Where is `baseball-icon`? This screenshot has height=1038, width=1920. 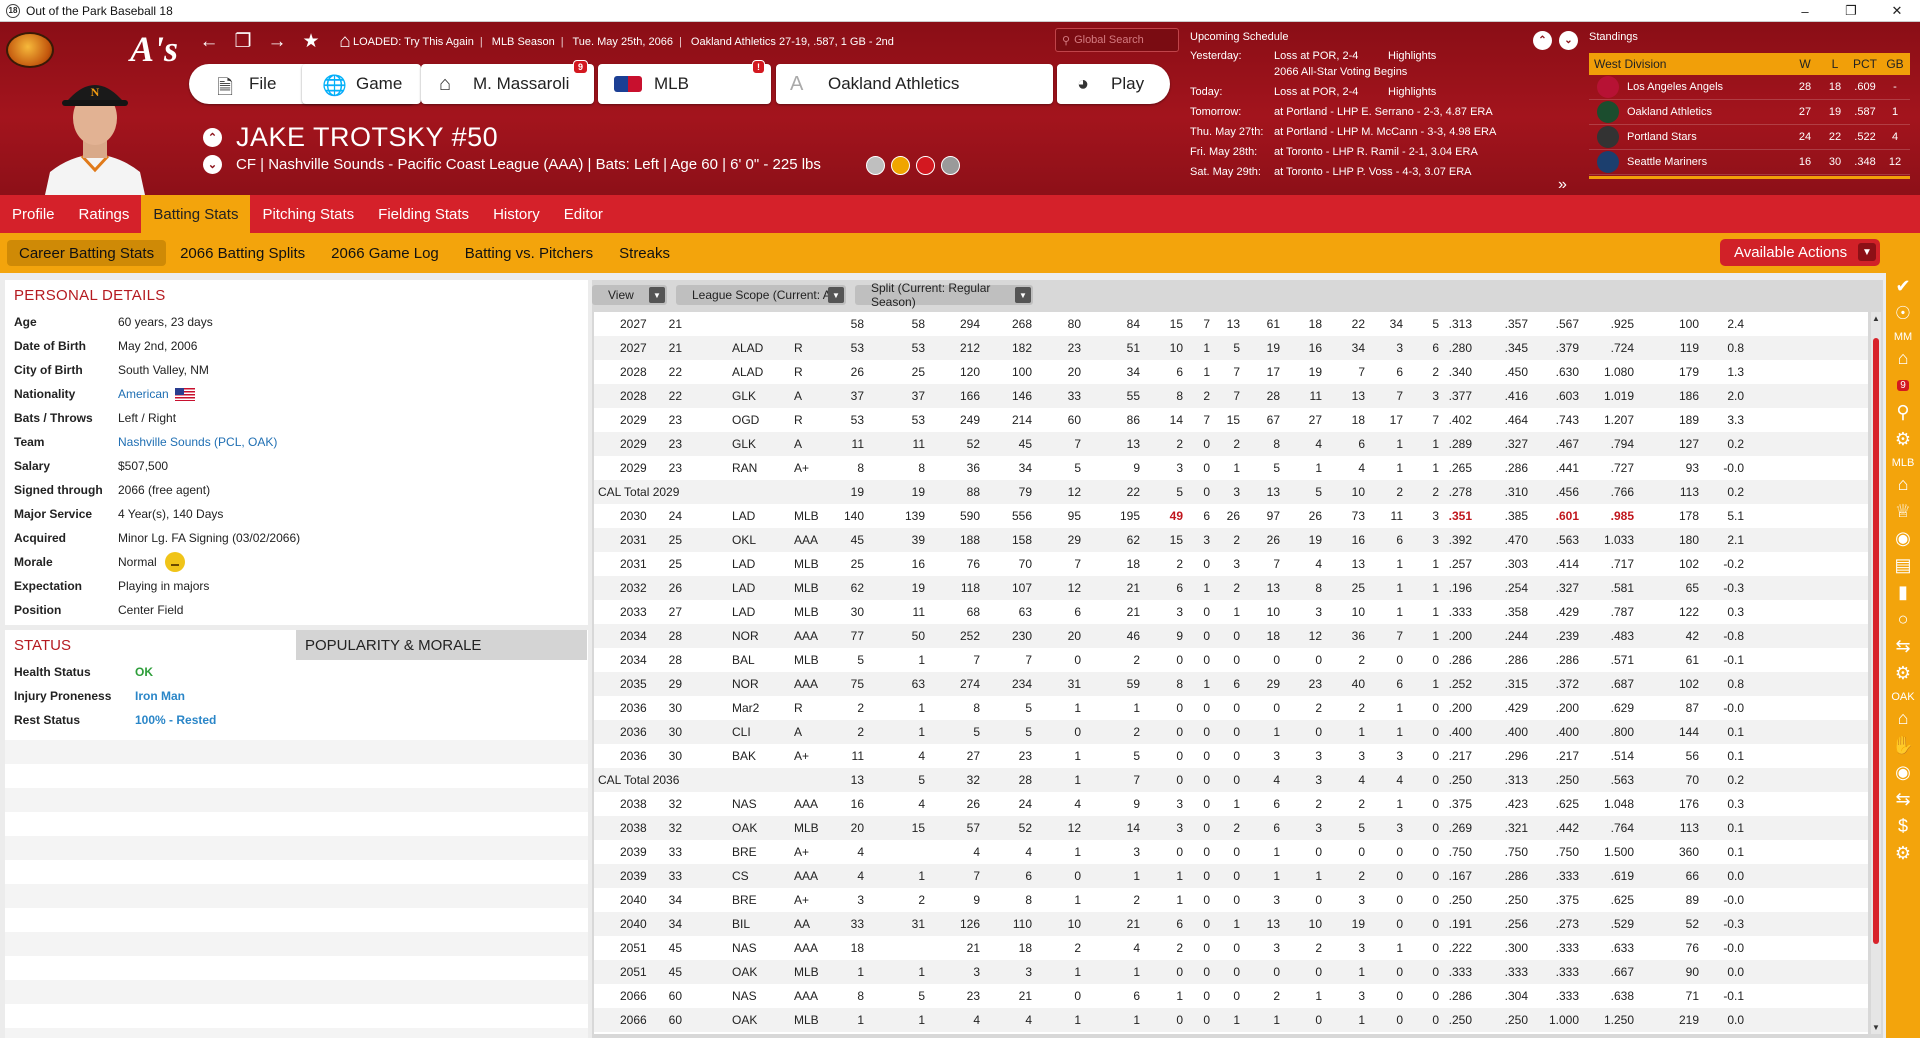 baseball-icon is located at coordinates (875, 165).